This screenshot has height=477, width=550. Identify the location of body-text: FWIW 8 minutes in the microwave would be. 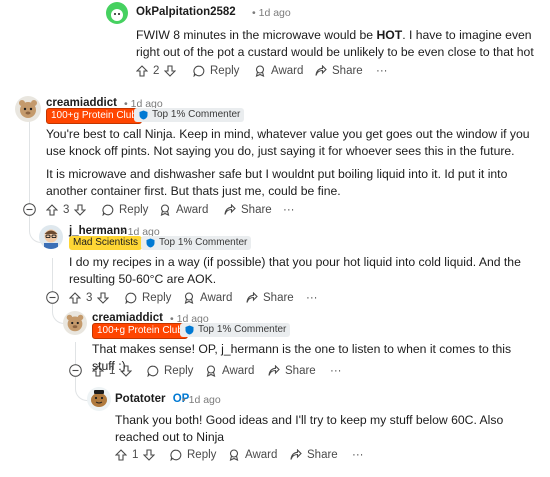
(256, 35).